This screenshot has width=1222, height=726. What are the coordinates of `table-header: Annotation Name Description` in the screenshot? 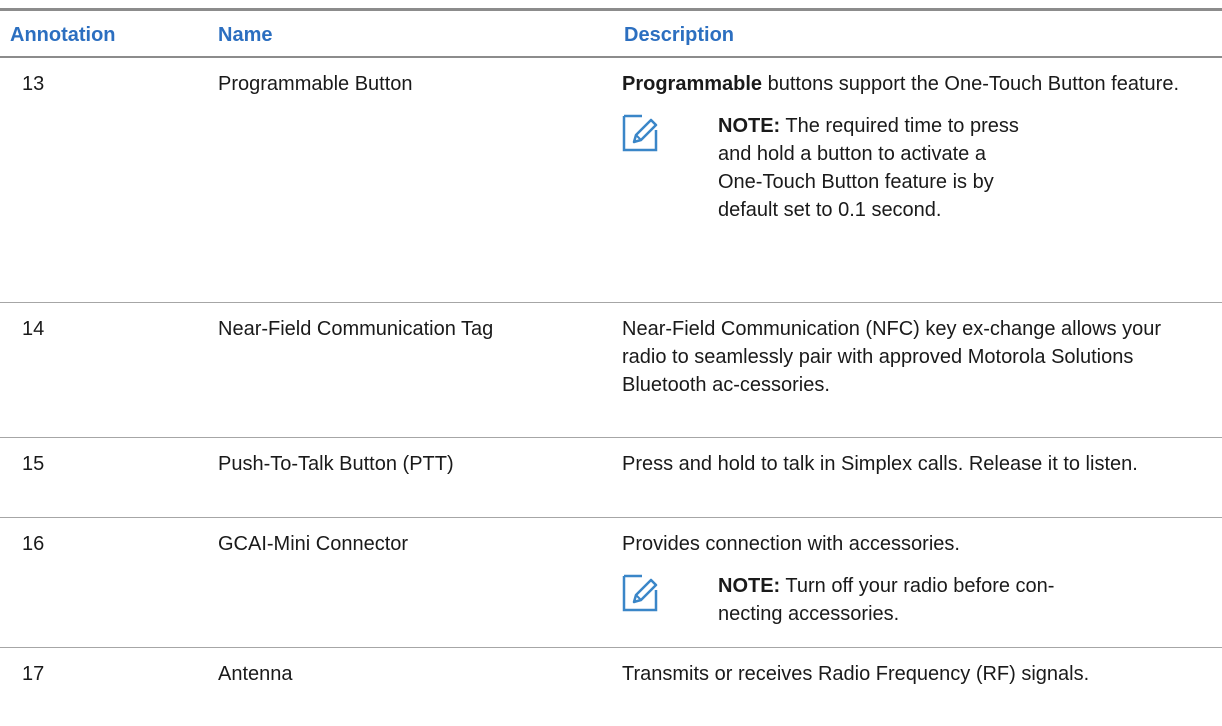 It's located at (611, 34).